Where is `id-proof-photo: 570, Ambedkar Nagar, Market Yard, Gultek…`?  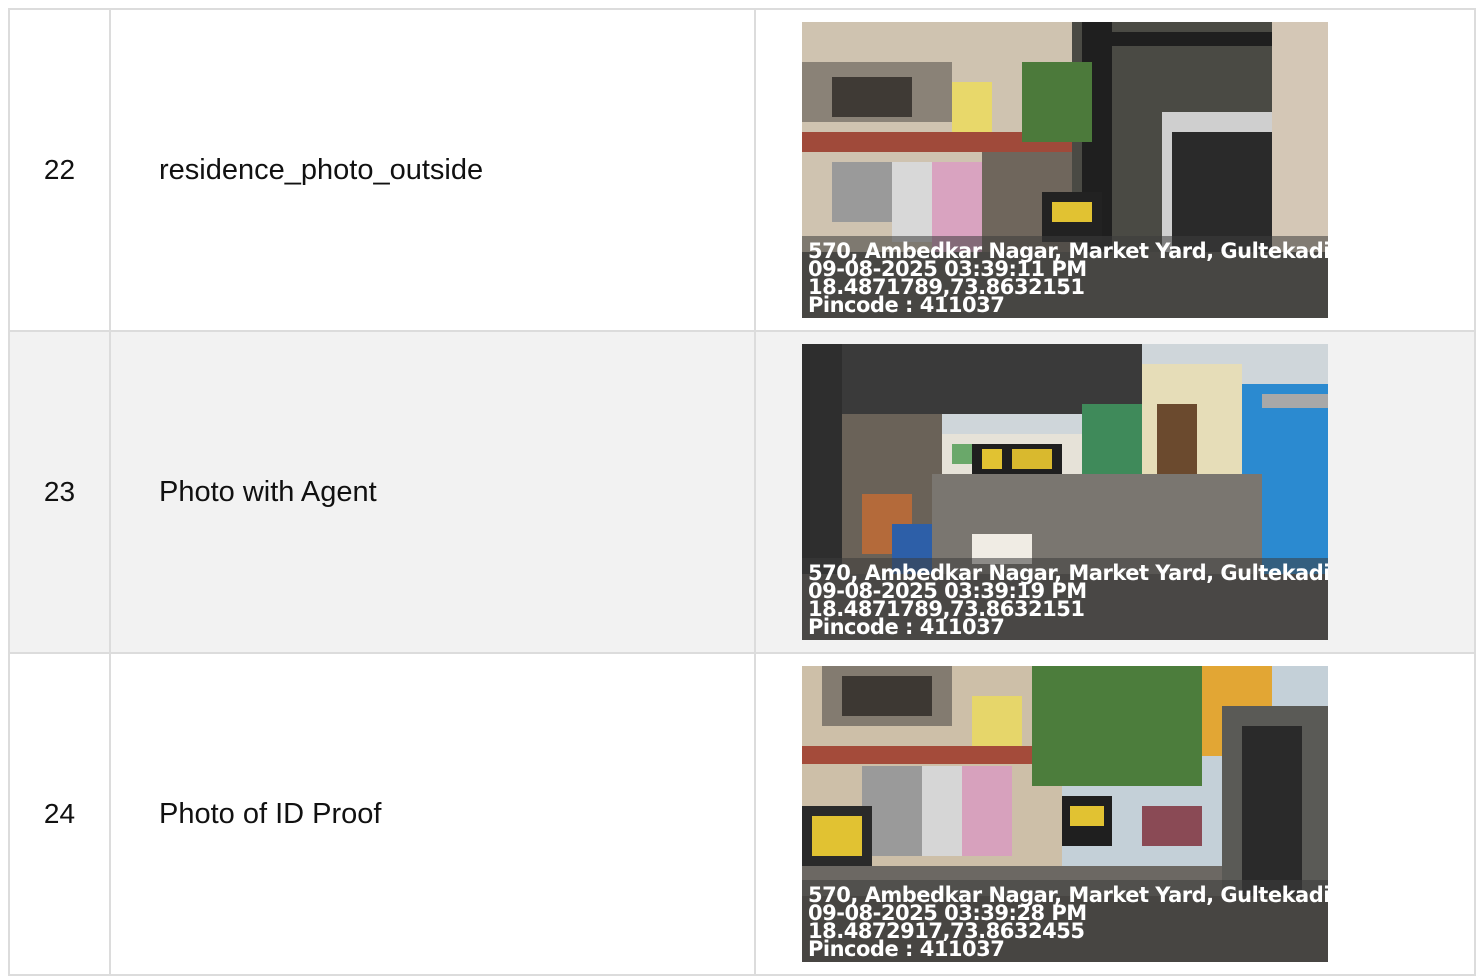
id-proof-photo: 570, Ambedkar Nagar, Market Yard, Gultek… is located at coordinates (1065, 814).